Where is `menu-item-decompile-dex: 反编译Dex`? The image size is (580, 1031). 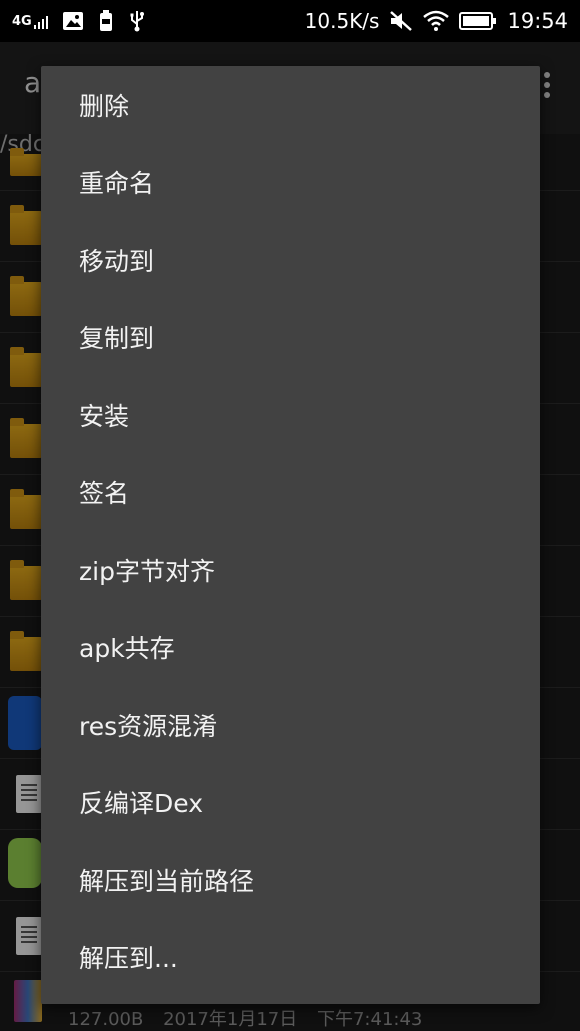
menu-item-decompile-dex: 反编译Dex is located at coordinates (290, 803).